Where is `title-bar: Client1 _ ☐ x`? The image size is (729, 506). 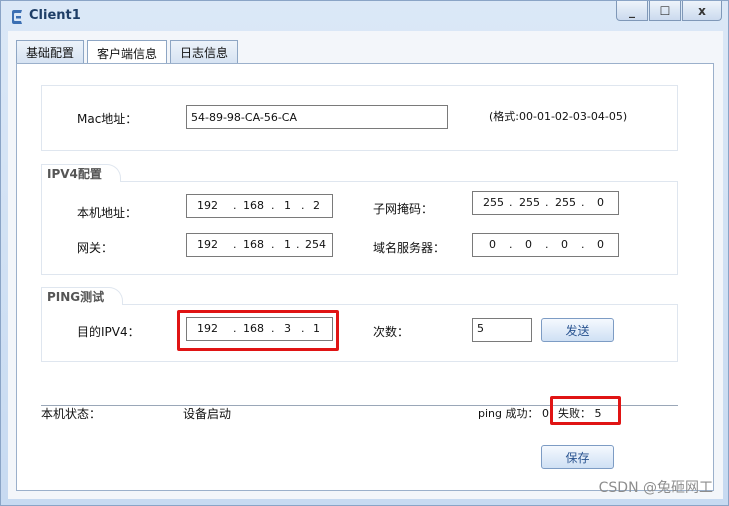 title-bar: Client1 _ ☐ x is located at coordinates (364, 16).